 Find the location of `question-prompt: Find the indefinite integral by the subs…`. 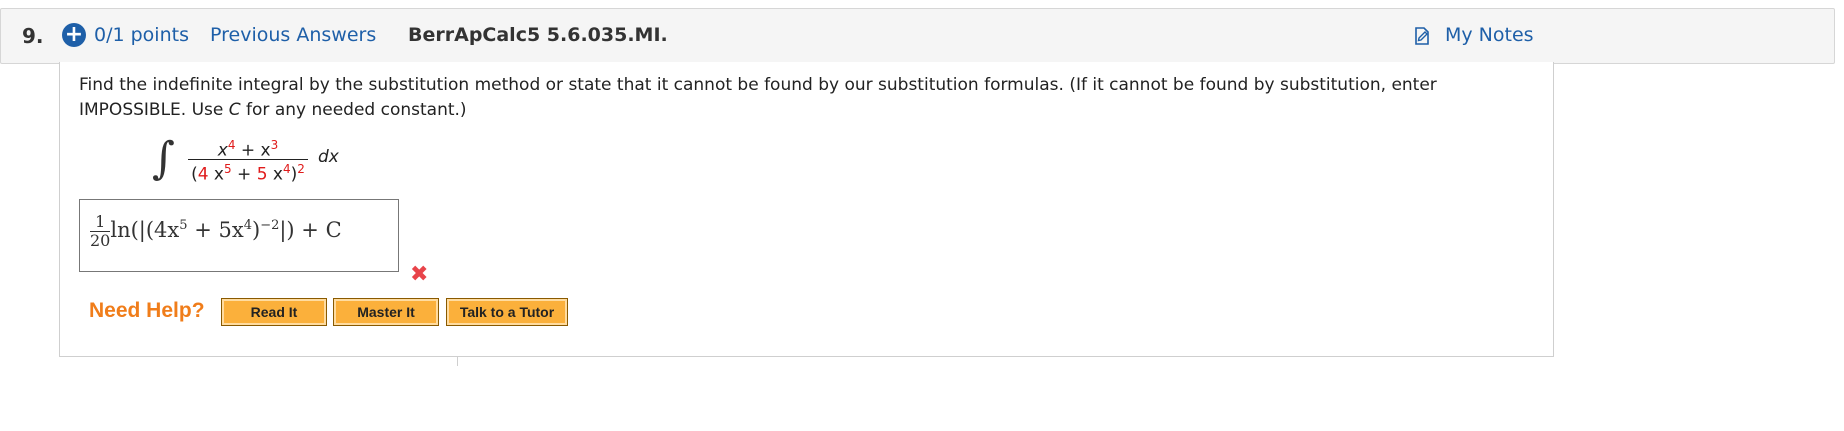

question-prompt: Find the indefinite integral by the subs… is located at coordinates (758, 97).